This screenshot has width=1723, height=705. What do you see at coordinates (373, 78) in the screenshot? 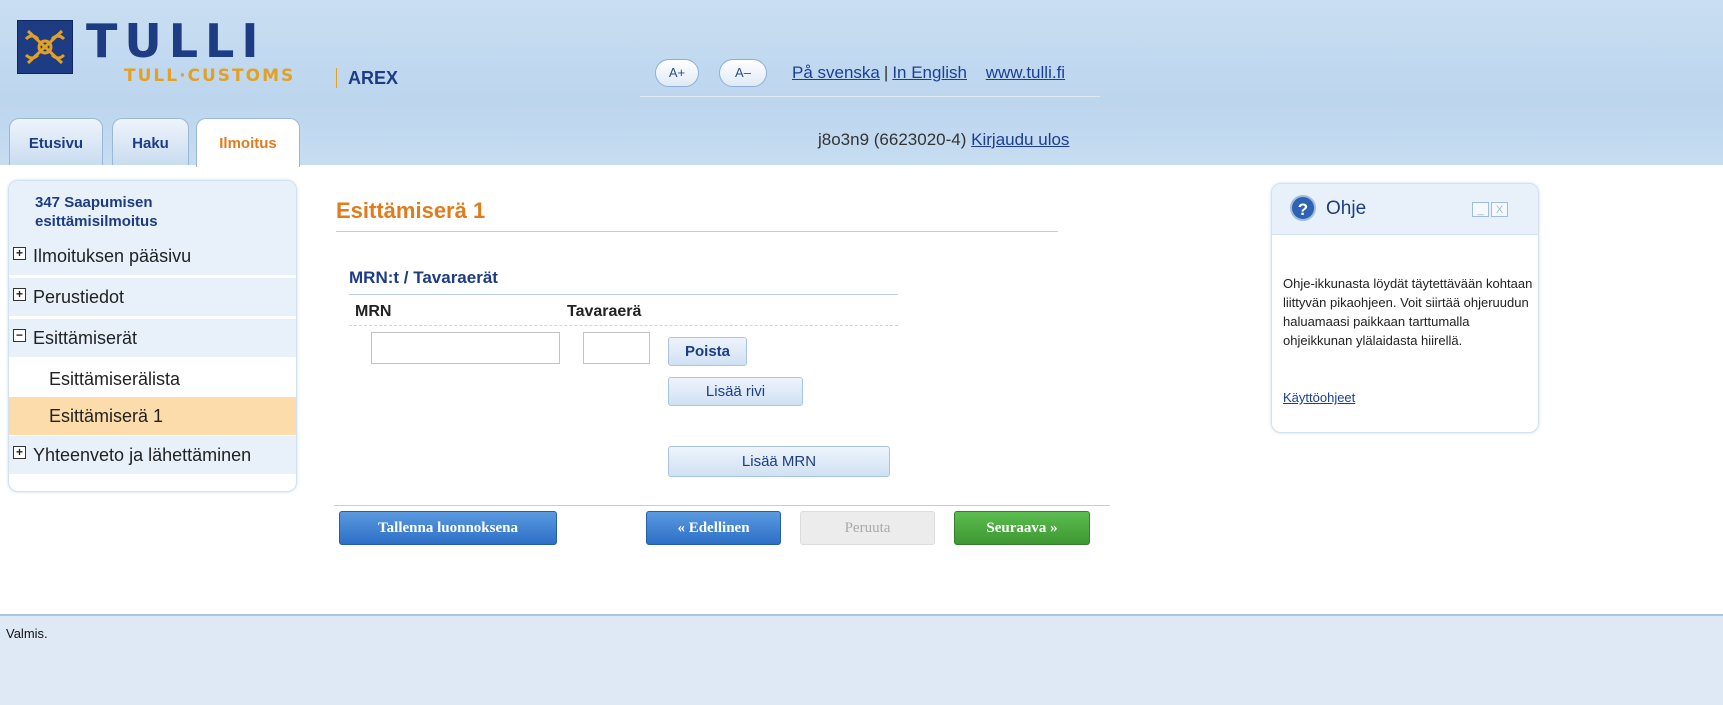
I see `app-name: AREX` at bounding box center [373, 78].